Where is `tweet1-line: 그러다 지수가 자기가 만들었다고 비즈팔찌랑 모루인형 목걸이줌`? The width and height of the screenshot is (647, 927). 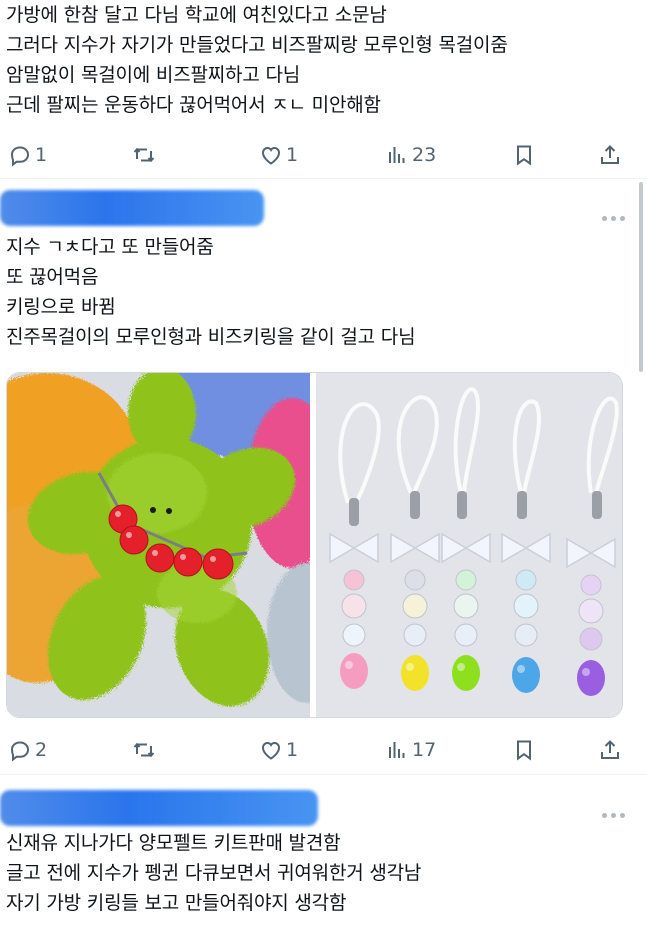 tweet1-line: 그러다 지수가 자기가 만들었다고 비즈팔찌랑 모루인형 목걸이줌 is located at coordinates (257, 45).